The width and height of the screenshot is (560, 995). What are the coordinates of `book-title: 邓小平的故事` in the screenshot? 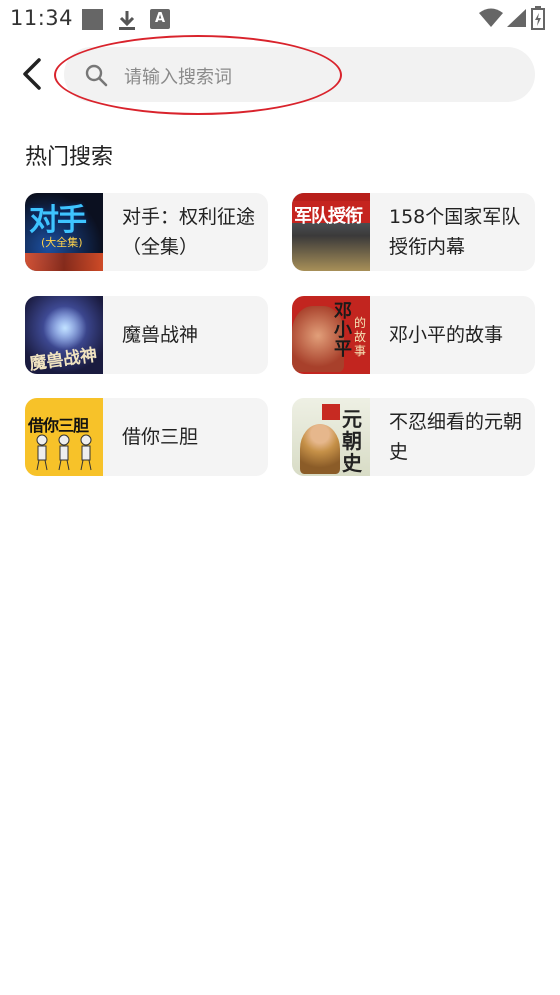 It's located at (446, 335).